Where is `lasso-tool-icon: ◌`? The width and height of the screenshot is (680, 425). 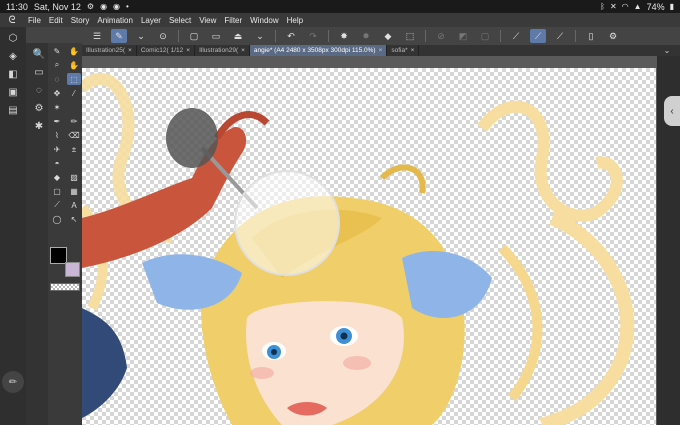 lasso-tool-icon: ◌ is located at coordinates (57, 79).